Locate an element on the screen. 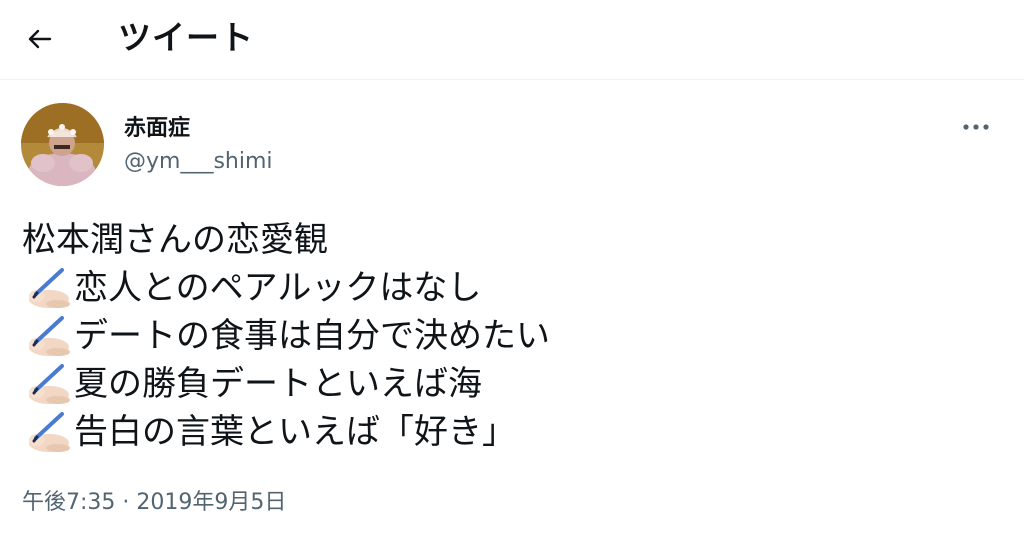  more-horizontal-icon is located at coordinates (976, 127).